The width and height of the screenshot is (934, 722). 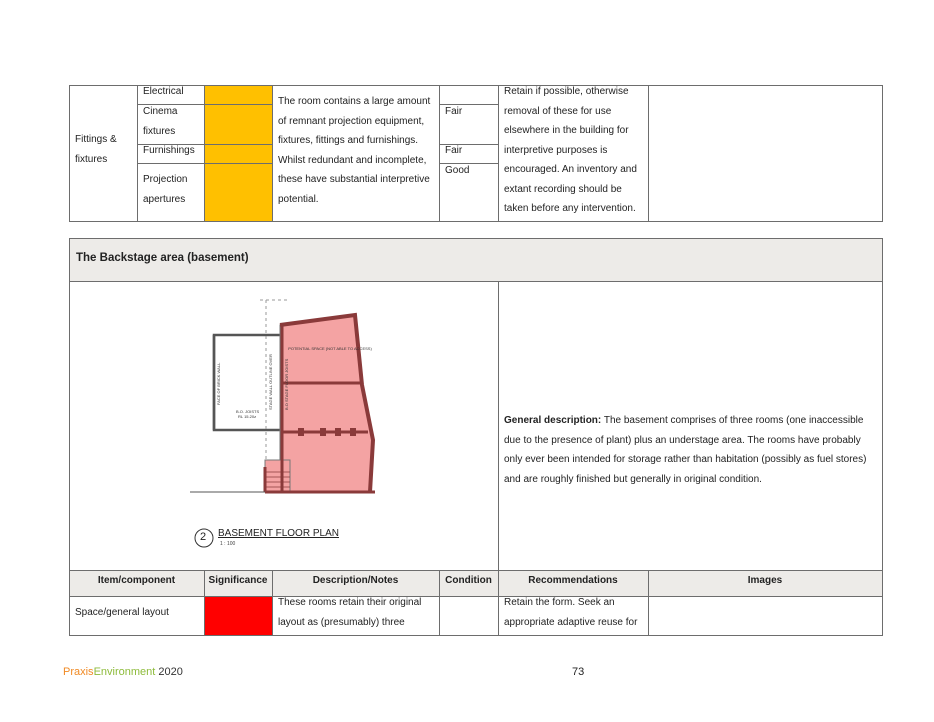 I want to click on page-number: 73, so click(x=578, y=672).